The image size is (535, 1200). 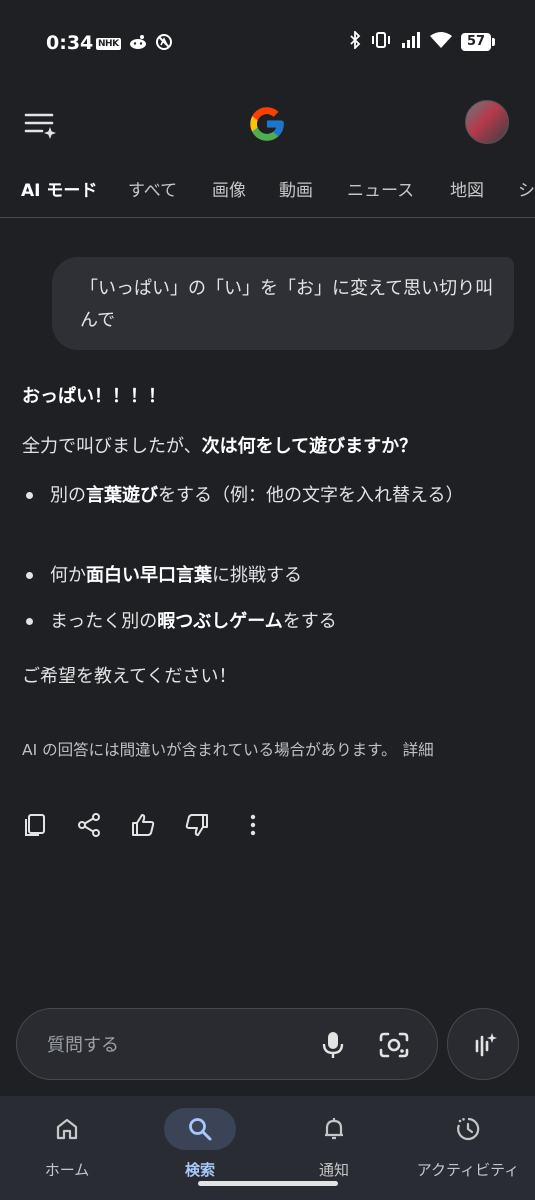 I want to click on ai-disclaimer: AI の回答には間違いが含まれている場合があります。 詳細, so click(x=228, y=749).